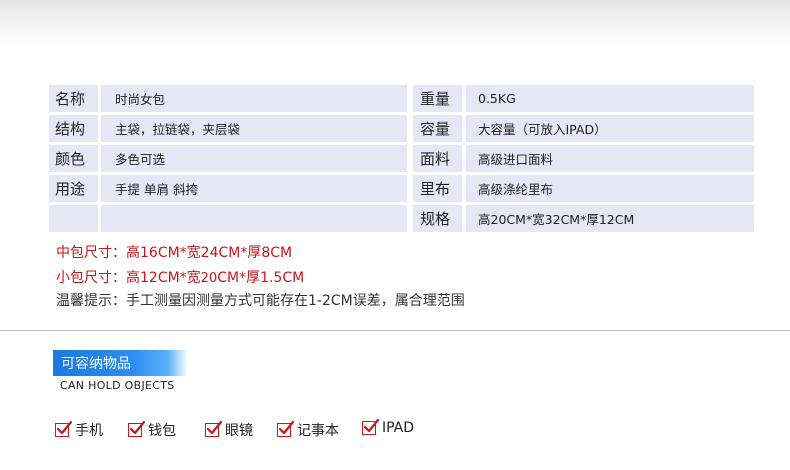 This screenshot has width=790, height=470. I want to click on item-label: 手机, so click(89, 431).